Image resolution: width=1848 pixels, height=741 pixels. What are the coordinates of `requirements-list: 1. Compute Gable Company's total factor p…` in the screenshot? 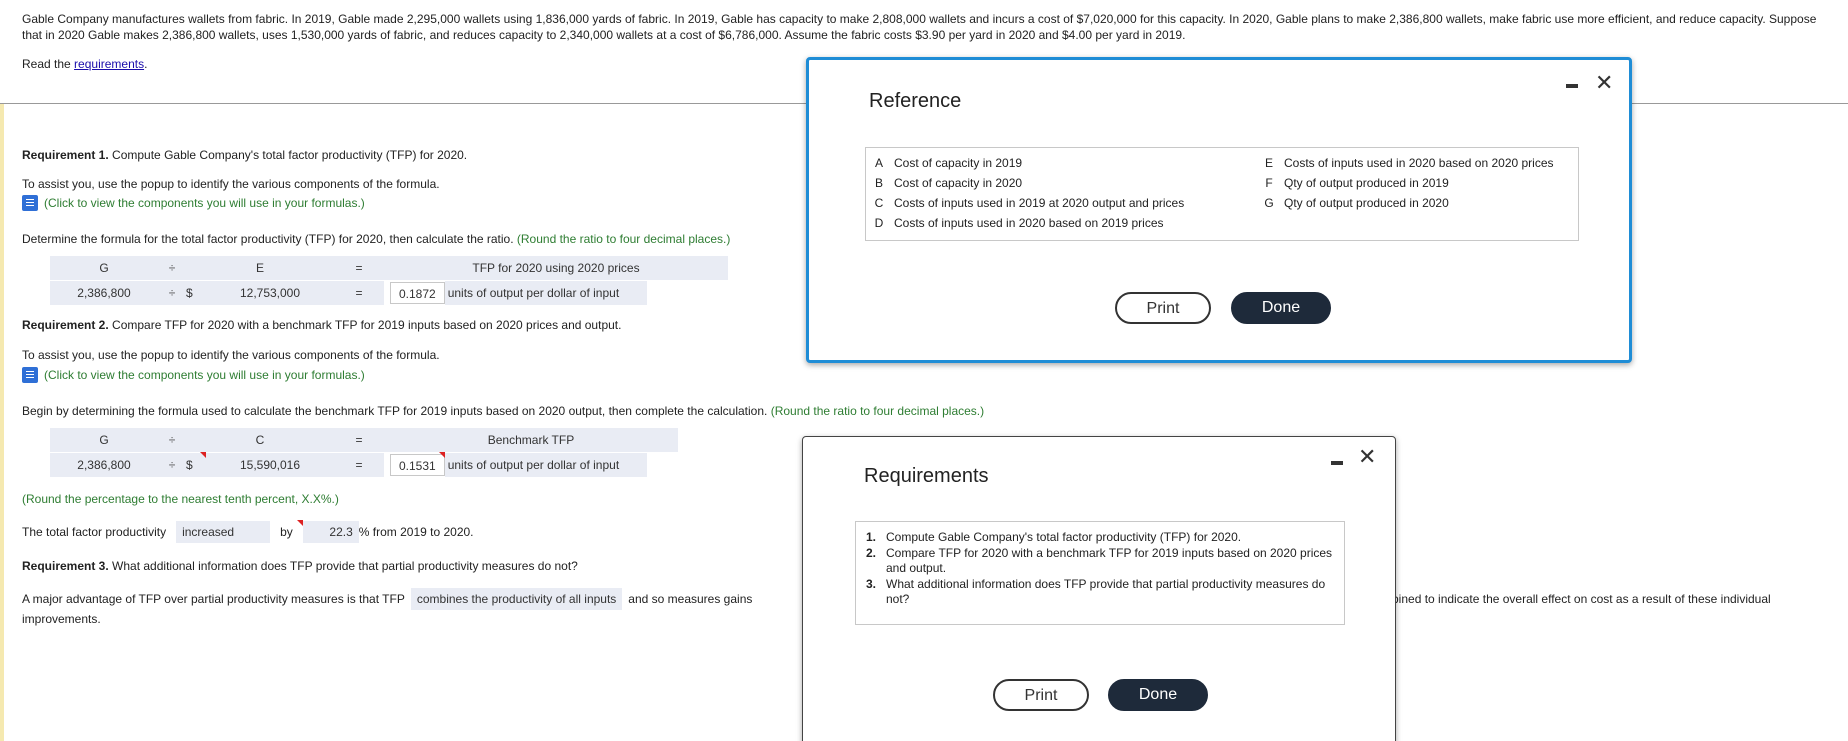 It's located at (1100, 573).